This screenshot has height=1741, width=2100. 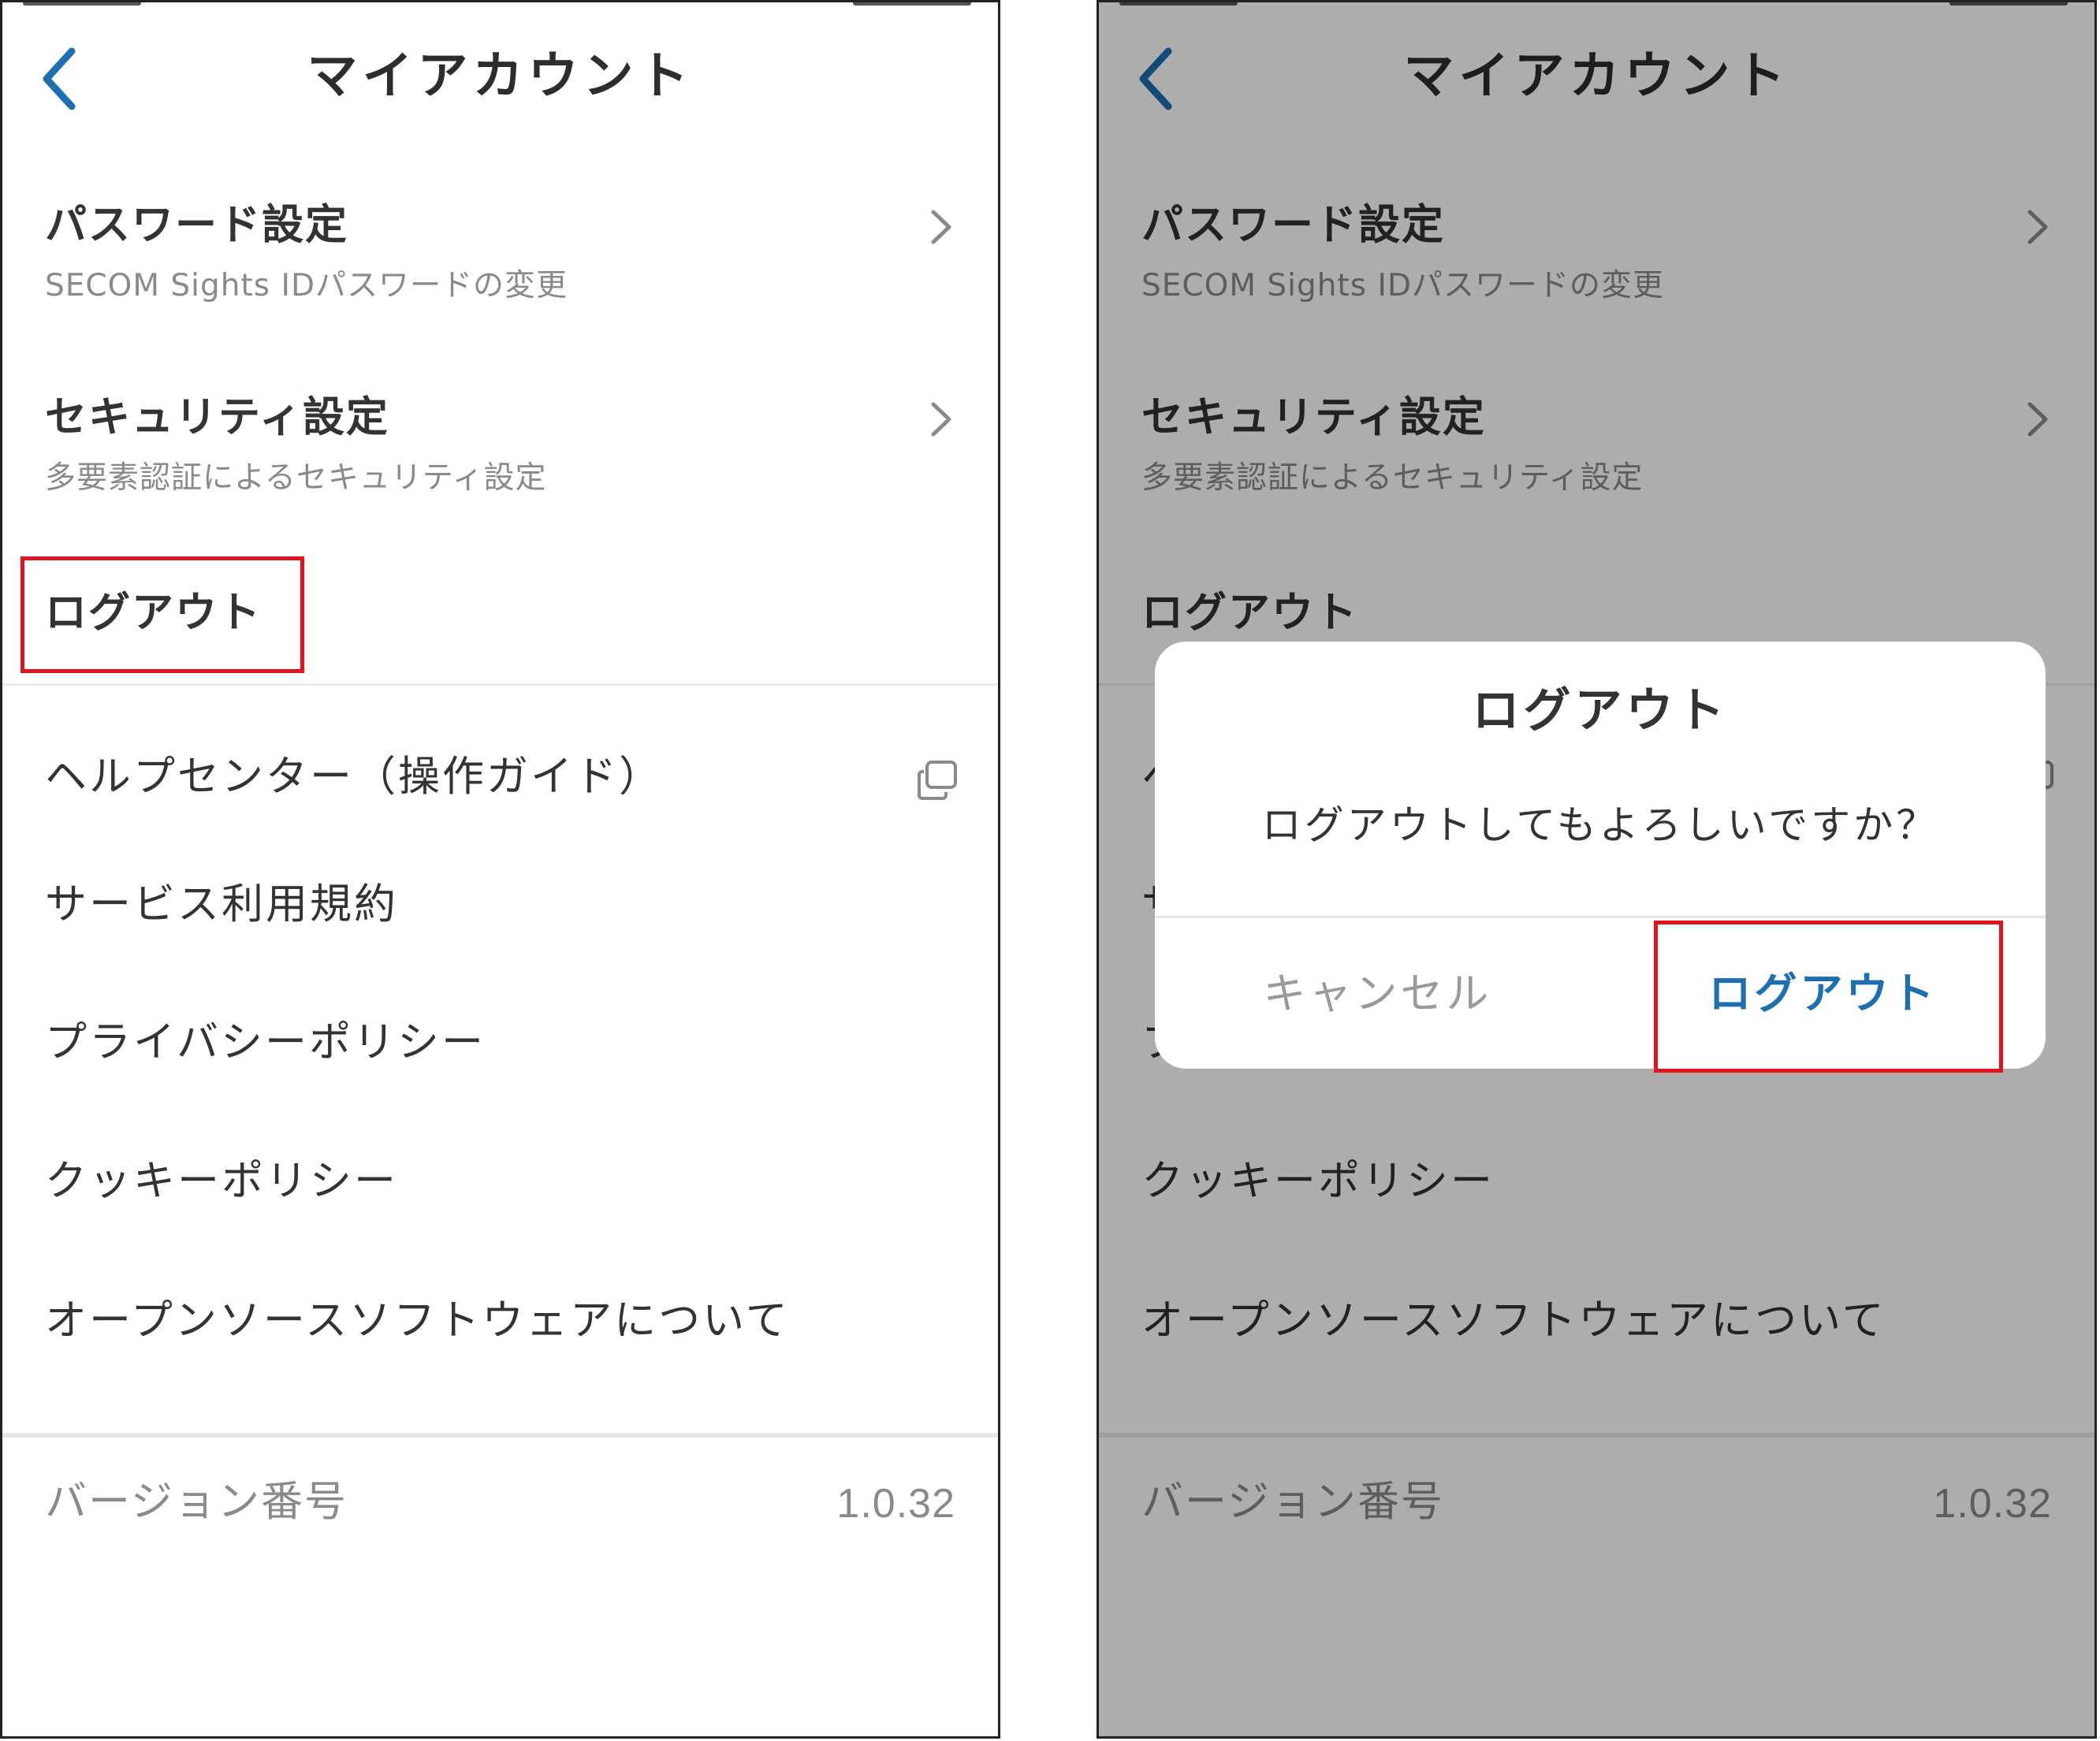 What do you see at coordinates (306, 285) in the screenshot?
I see `password-settings-subtitle: SECOM Sights IDパスワードの変更` at bounding box center [306, 285].